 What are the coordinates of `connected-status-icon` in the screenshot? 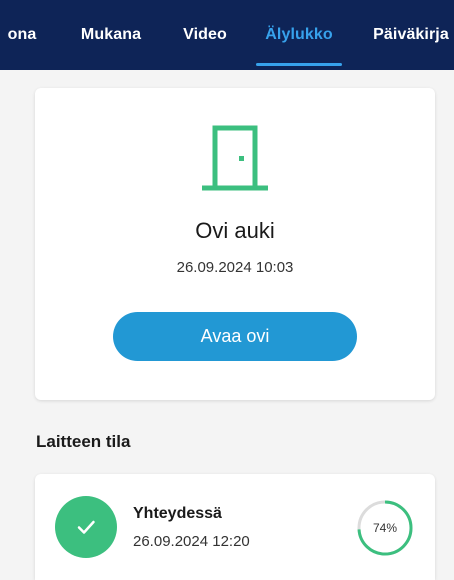 It's located at (86, 527).